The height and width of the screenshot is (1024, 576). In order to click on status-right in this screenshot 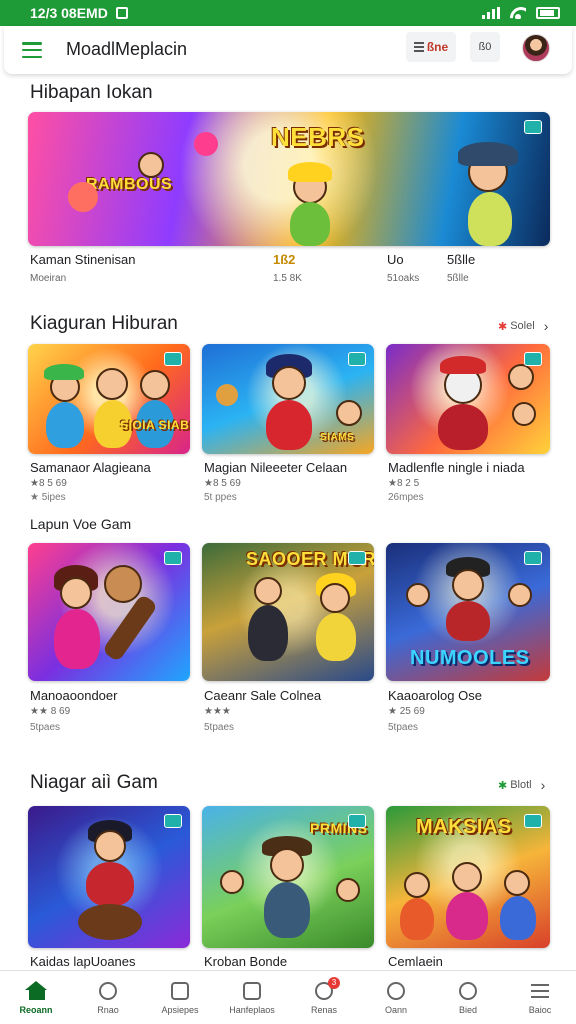, I will do `click(521, 13)`.